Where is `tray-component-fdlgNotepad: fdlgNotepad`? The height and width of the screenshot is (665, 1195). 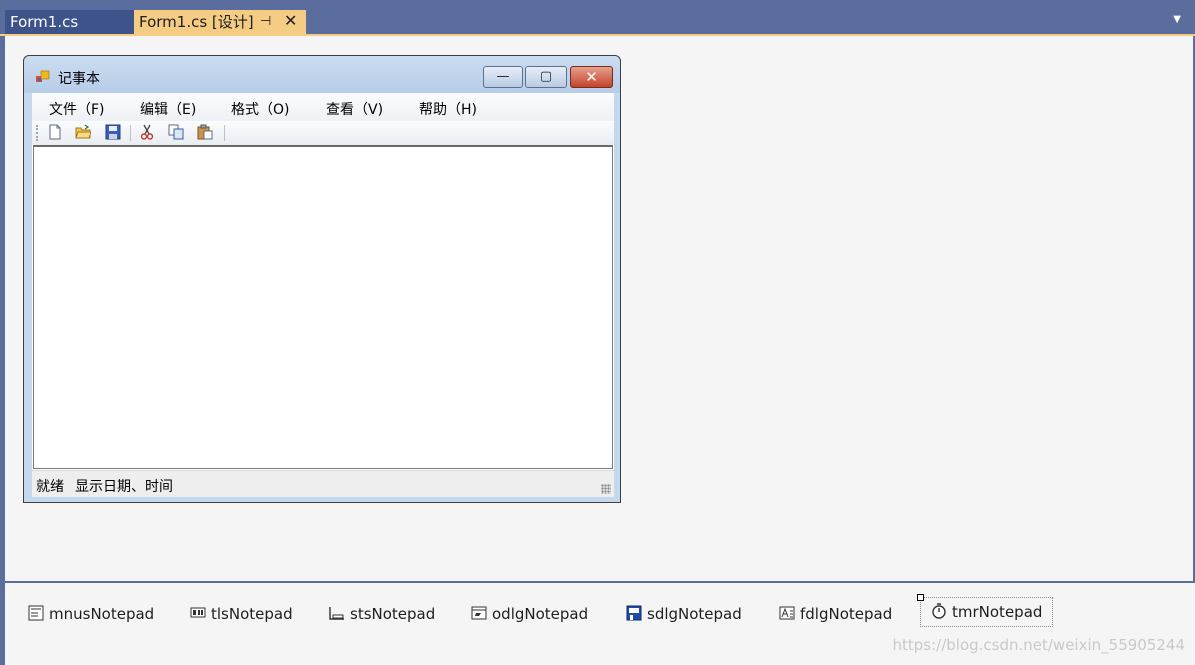
tray-component-fdlgNotepad: fdlgNotepad is located at coordinates (835, 615).